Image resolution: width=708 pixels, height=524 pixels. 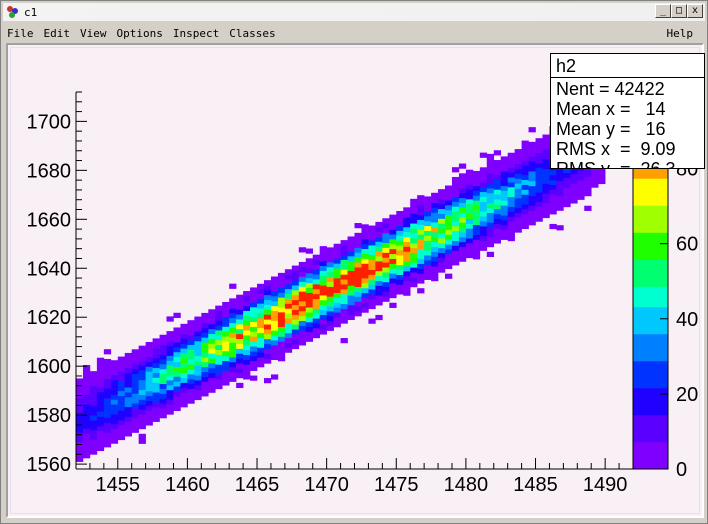 What do you see at coordinates (49, 318) in the screenshot?
I see `y-tick-label: 1620` at bounding box center [49, 318].